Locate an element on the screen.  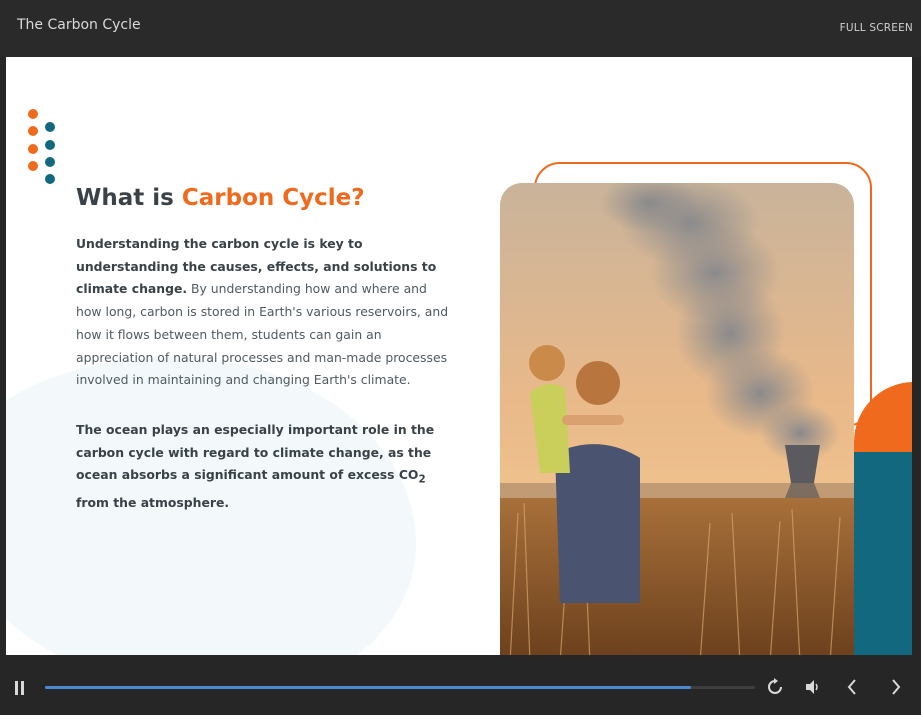
fullscreen-button: FULL SCREEN is located at coordinates (876, 28).